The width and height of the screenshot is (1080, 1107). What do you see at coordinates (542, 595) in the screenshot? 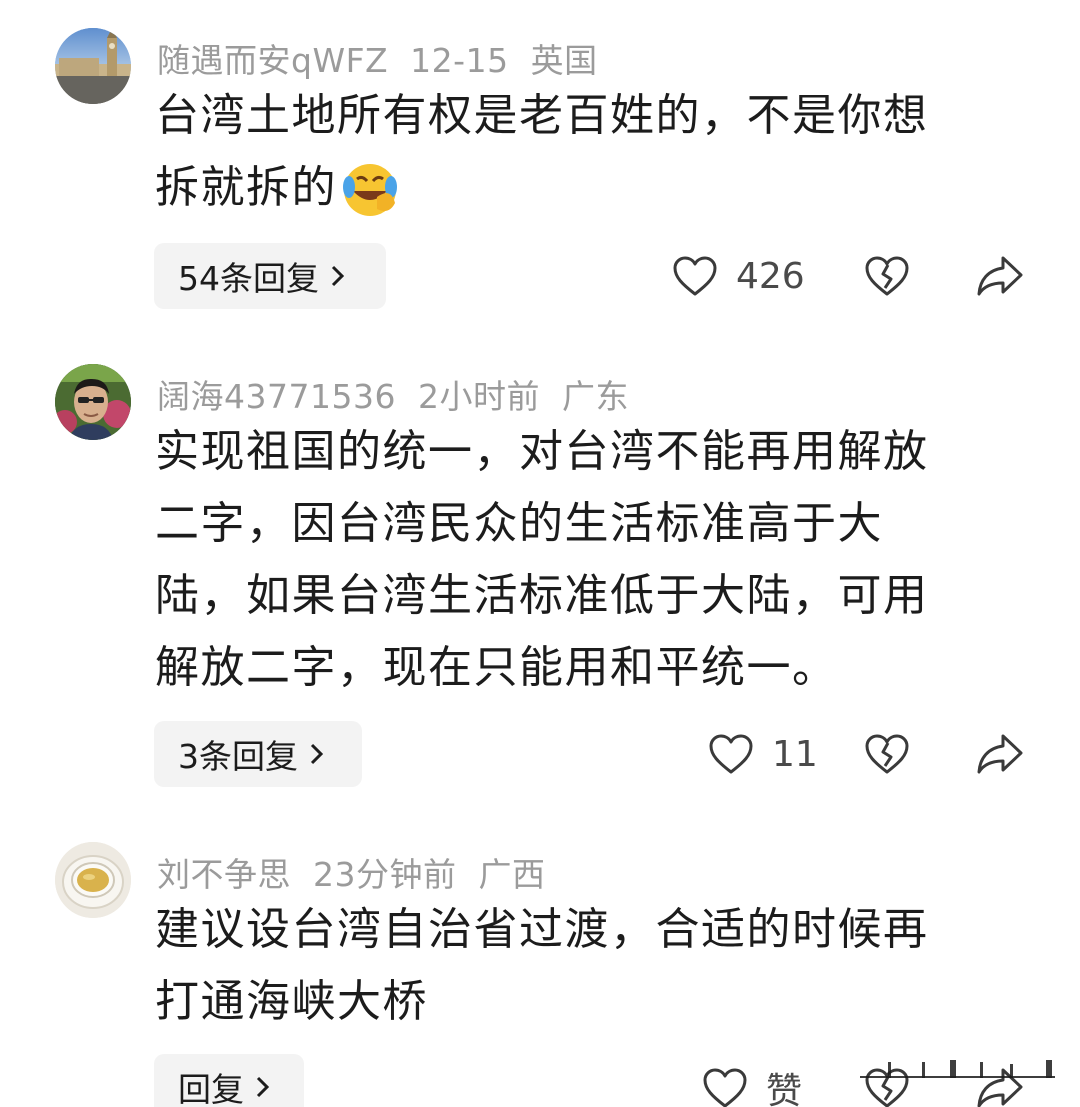
I see `comment-line: 陆，如果台湾生活标准低于大陆，可用` at bounding box center [542, 595].